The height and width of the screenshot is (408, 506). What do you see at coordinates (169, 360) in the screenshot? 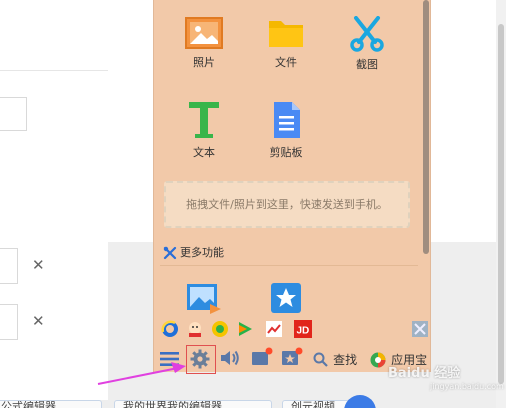
I see `menu-icon` at bounding box center [169, 360].